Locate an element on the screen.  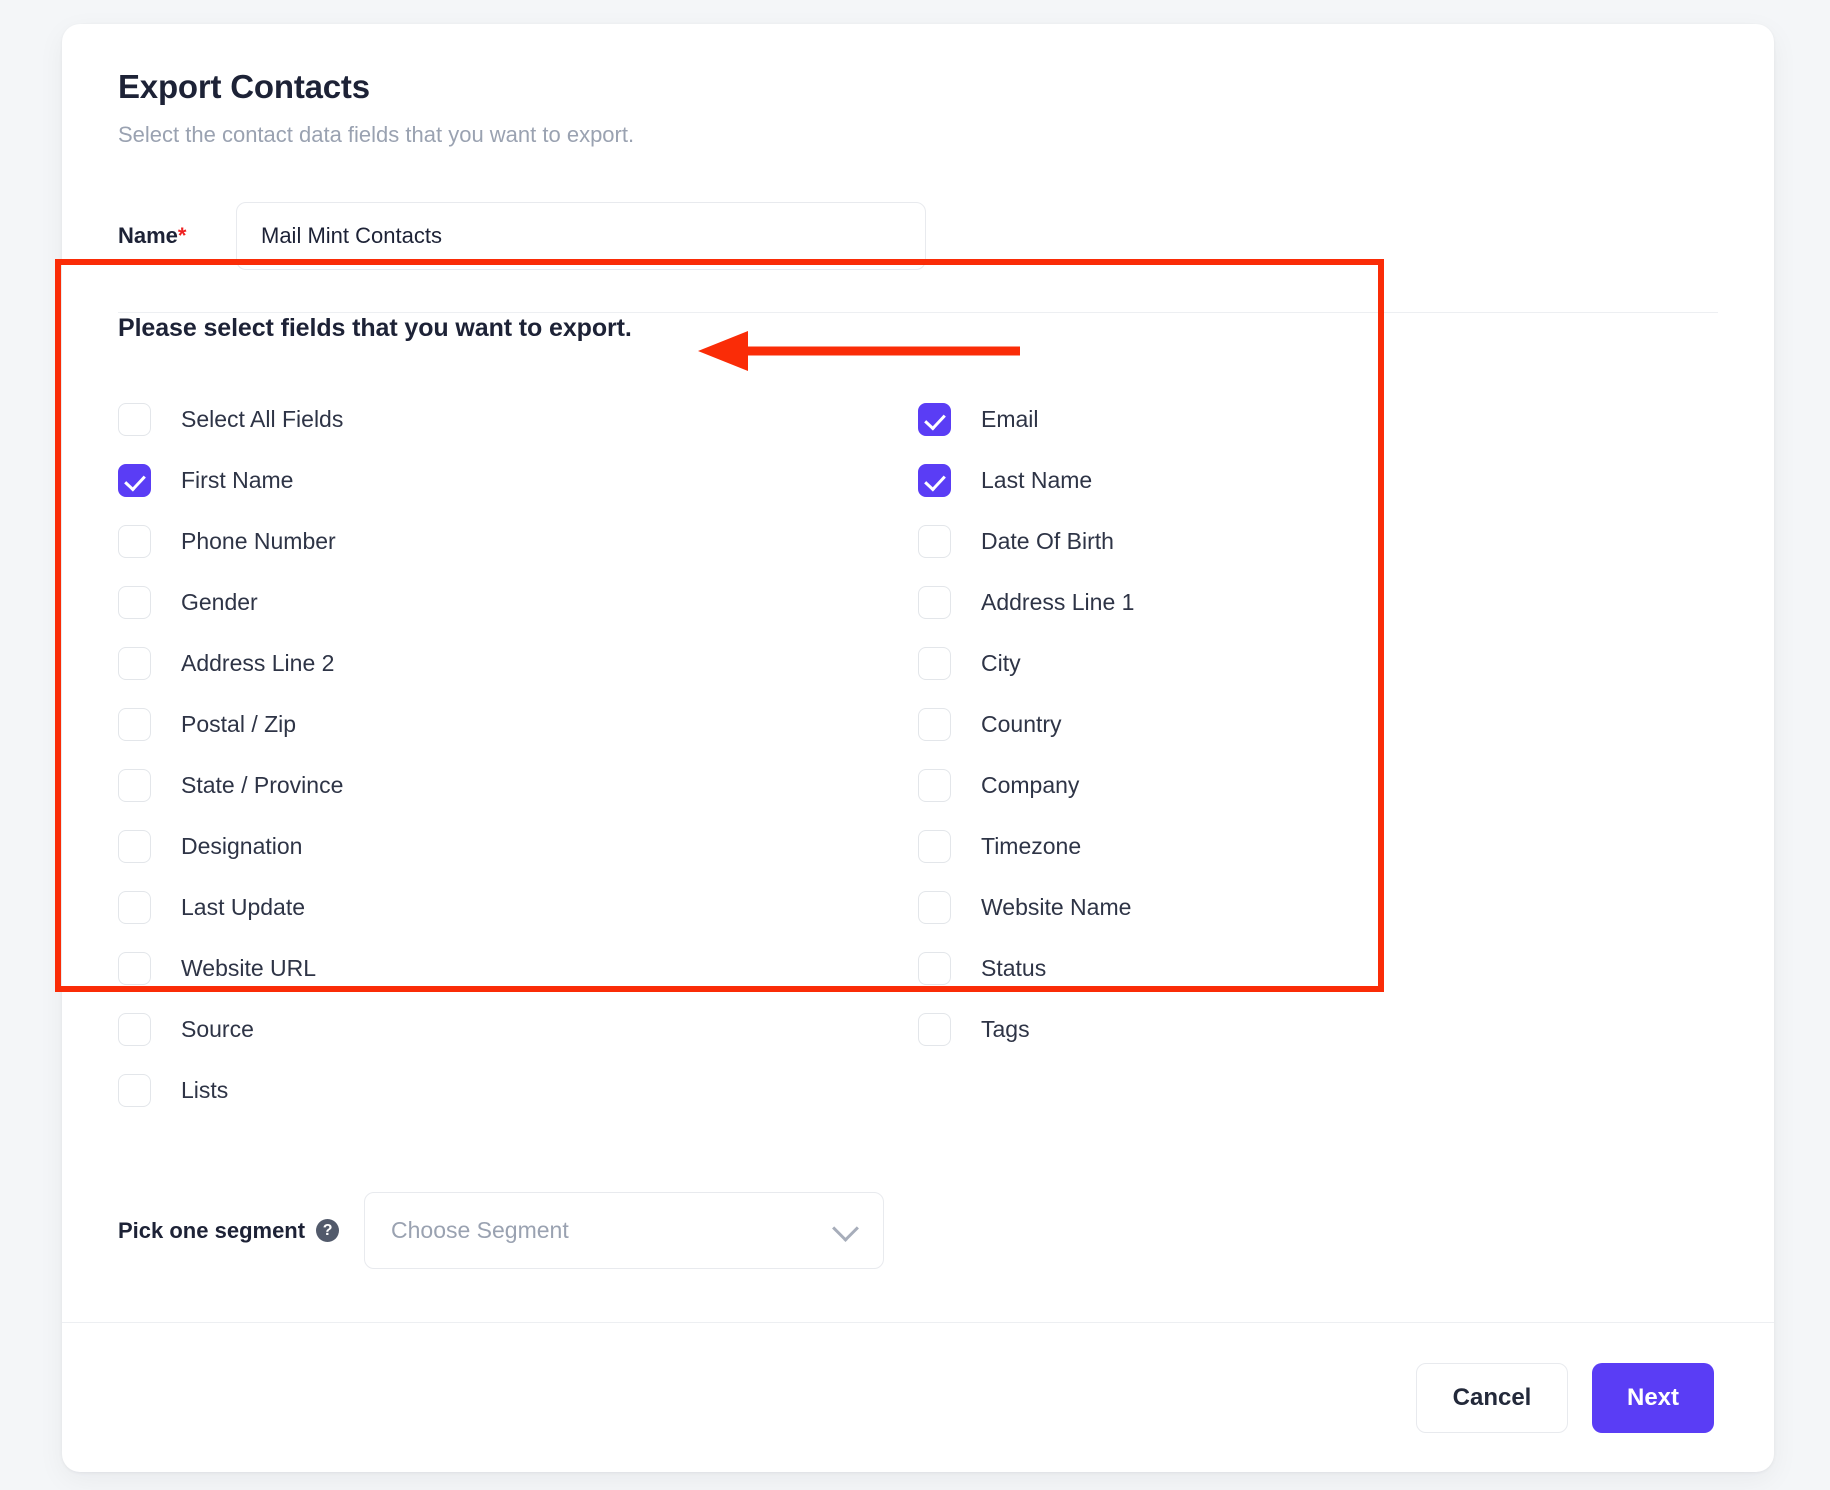
field-checkbox-row: Designation is located at coordinates (518, 846).